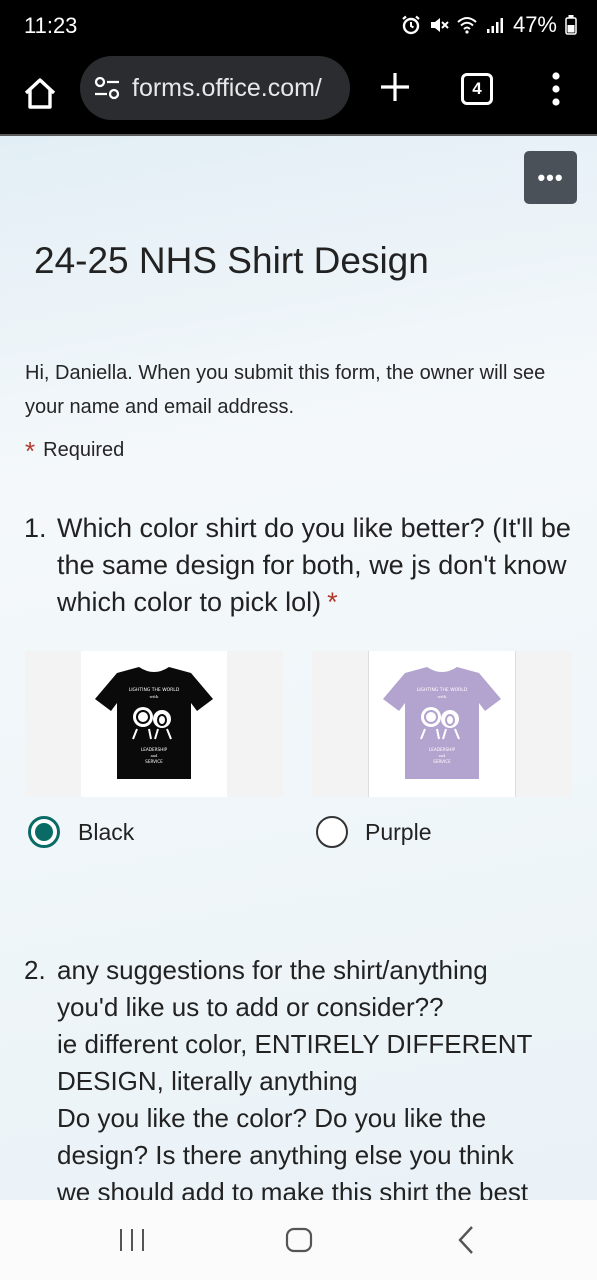  What do you see at coordinates (44, 832) in the screenshot?
I see `radio-black` at bounding box center [44, 832].